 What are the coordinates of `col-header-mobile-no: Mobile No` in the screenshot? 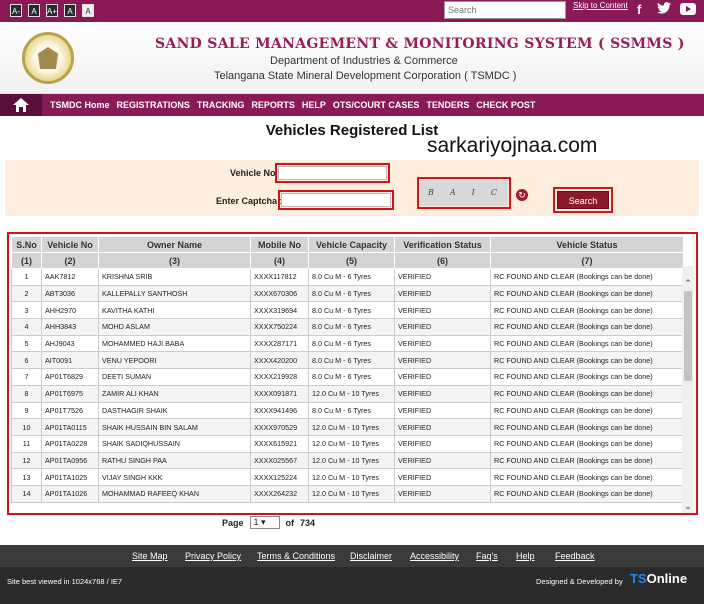 It's located at (279, 244).